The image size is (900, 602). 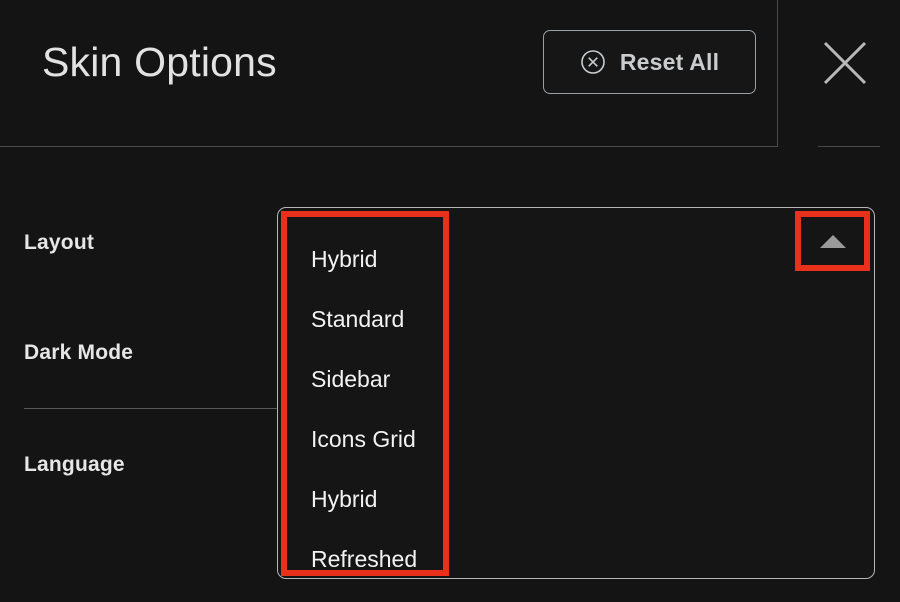 I want to click on list-item: Sidebar, so click(x=365, y=379).